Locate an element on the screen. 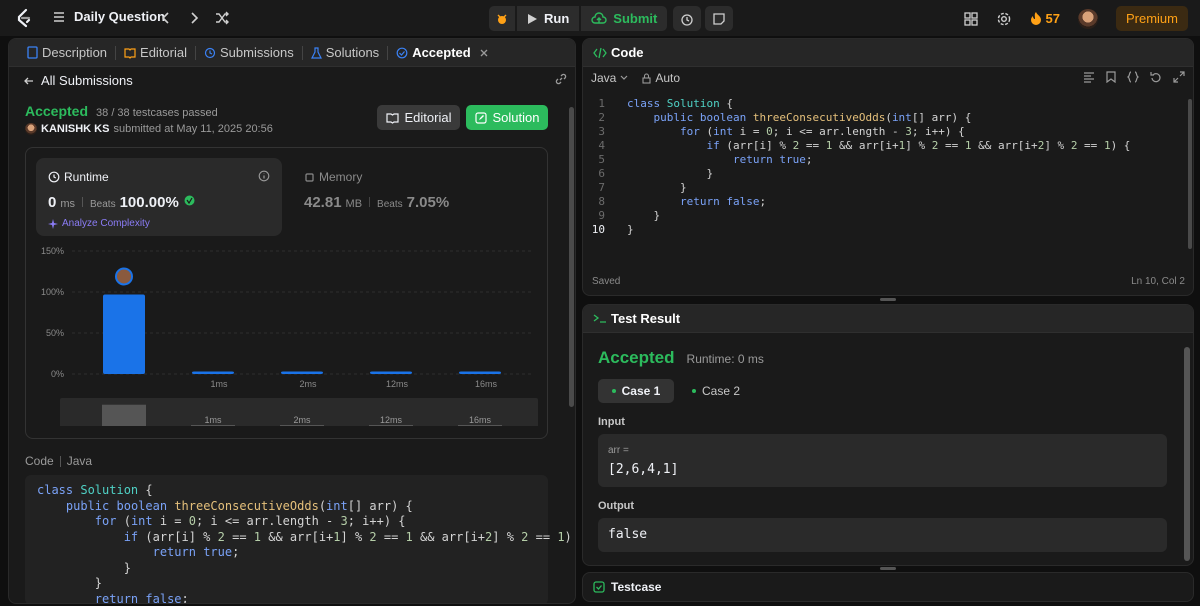 The width and height of the screenshot is (1200, 606). all-submissions-link: All Submissions is located at coordinates (78, 80).